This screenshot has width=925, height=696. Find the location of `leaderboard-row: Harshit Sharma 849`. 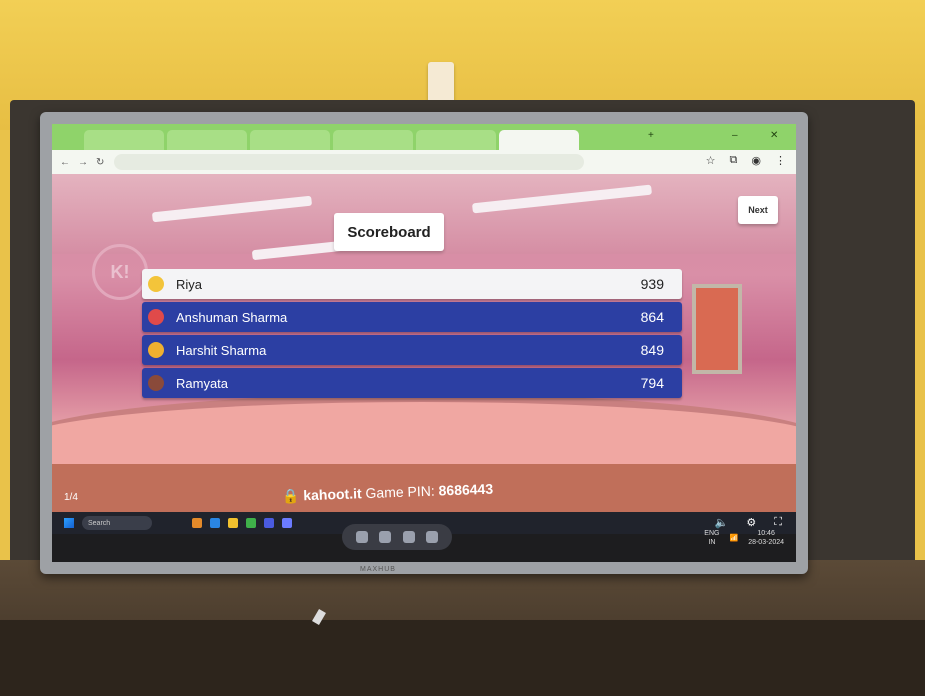

leaderboard-row: Harshit Sharma 849 is located at coordinates (412, 350).